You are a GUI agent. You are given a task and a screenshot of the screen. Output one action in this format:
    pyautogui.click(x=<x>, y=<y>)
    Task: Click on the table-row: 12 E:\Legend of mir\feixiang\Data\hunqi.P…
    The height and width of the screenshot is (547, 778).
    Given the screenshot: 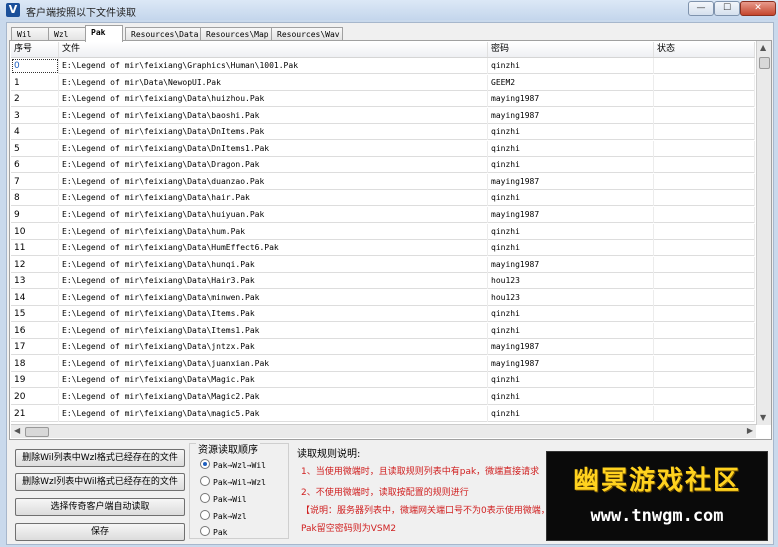 What is the action you would take?
    pyautogui.click(x=383, y=264)
    